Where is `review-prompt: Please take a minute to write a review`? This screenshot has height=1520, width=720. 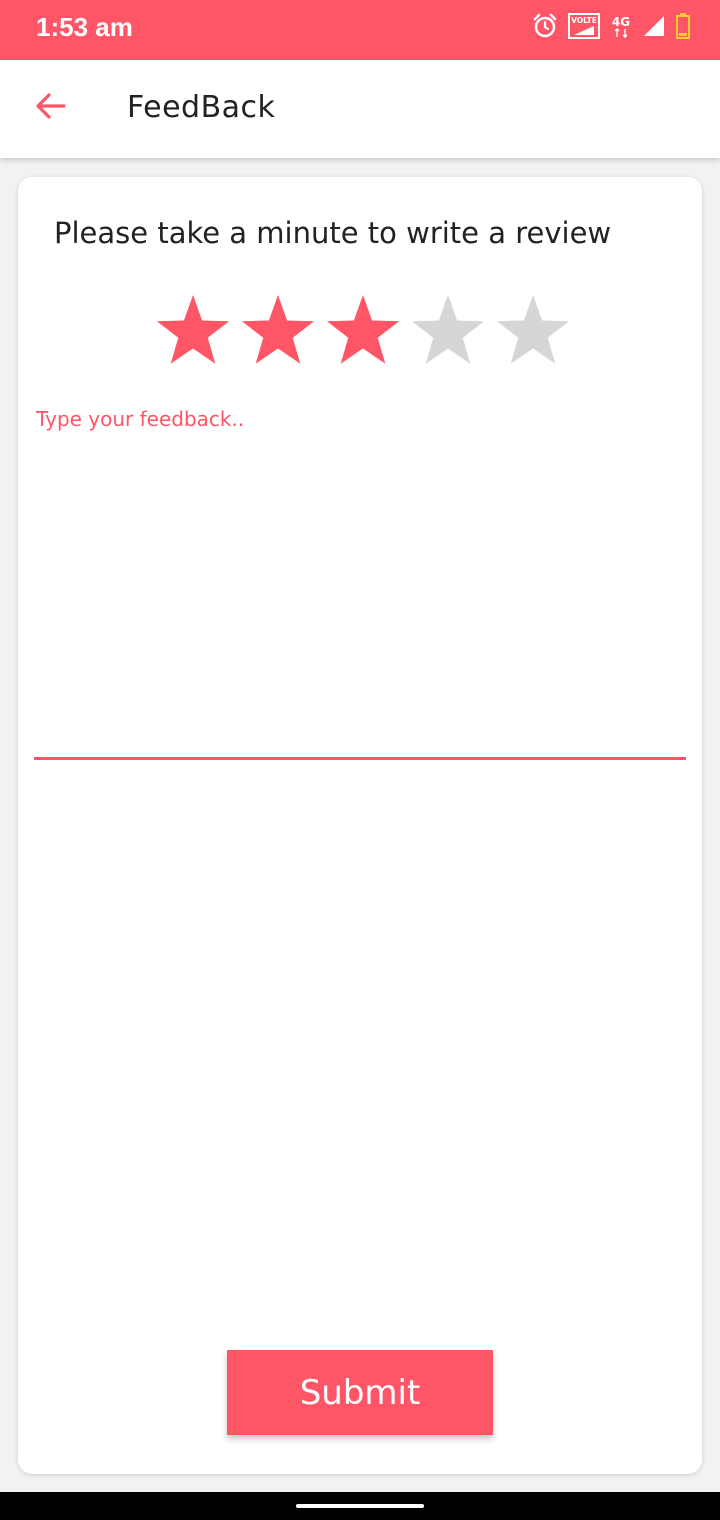 review-prompt: Please take a minute to write a review is located at coordinates (333, 233).